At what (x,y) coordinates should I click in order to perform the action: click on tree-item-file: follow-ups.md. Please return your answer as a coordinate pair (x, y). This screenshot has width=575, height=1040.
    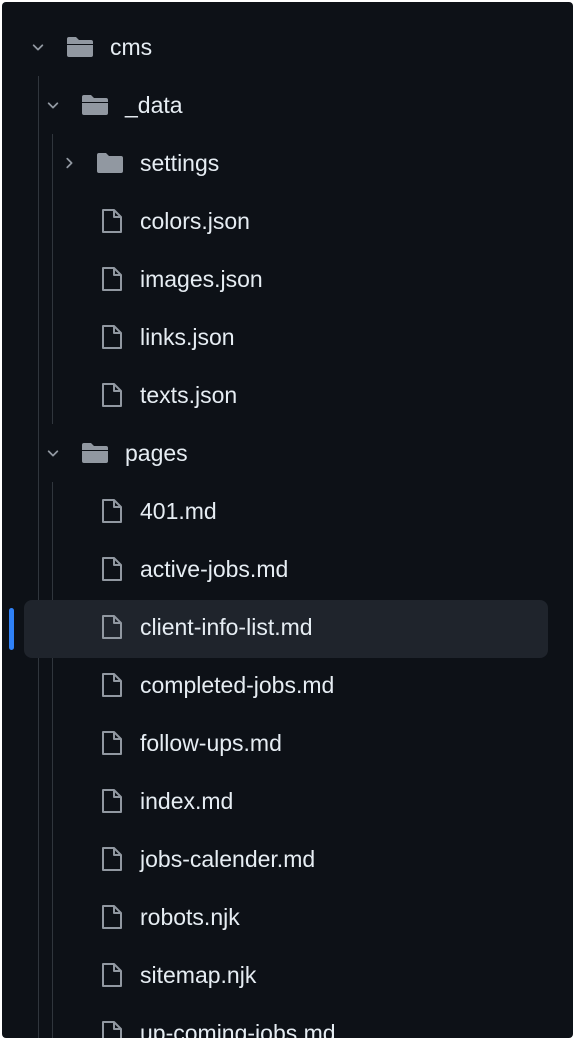
    Looking at the image, I should click on (287, 743).